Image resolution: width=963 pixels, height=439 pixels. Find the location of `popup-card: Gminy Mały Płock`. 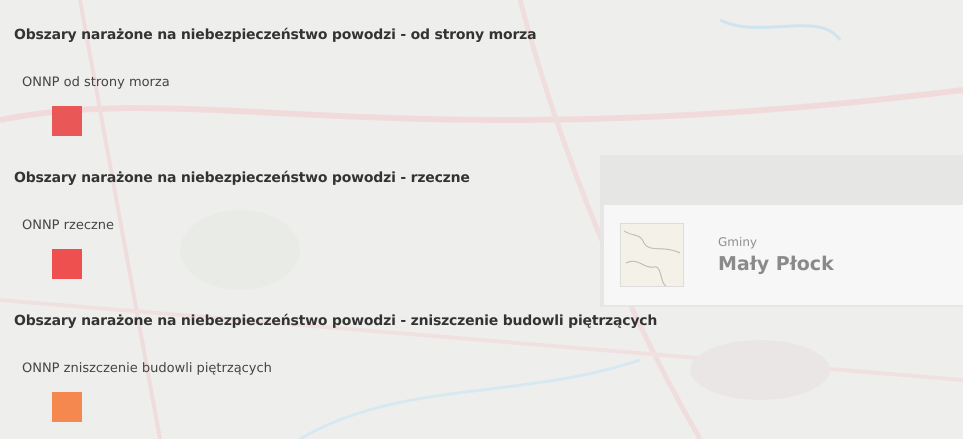

popup-card: Gminy Mały Płock is located at coordinates (783, 255).